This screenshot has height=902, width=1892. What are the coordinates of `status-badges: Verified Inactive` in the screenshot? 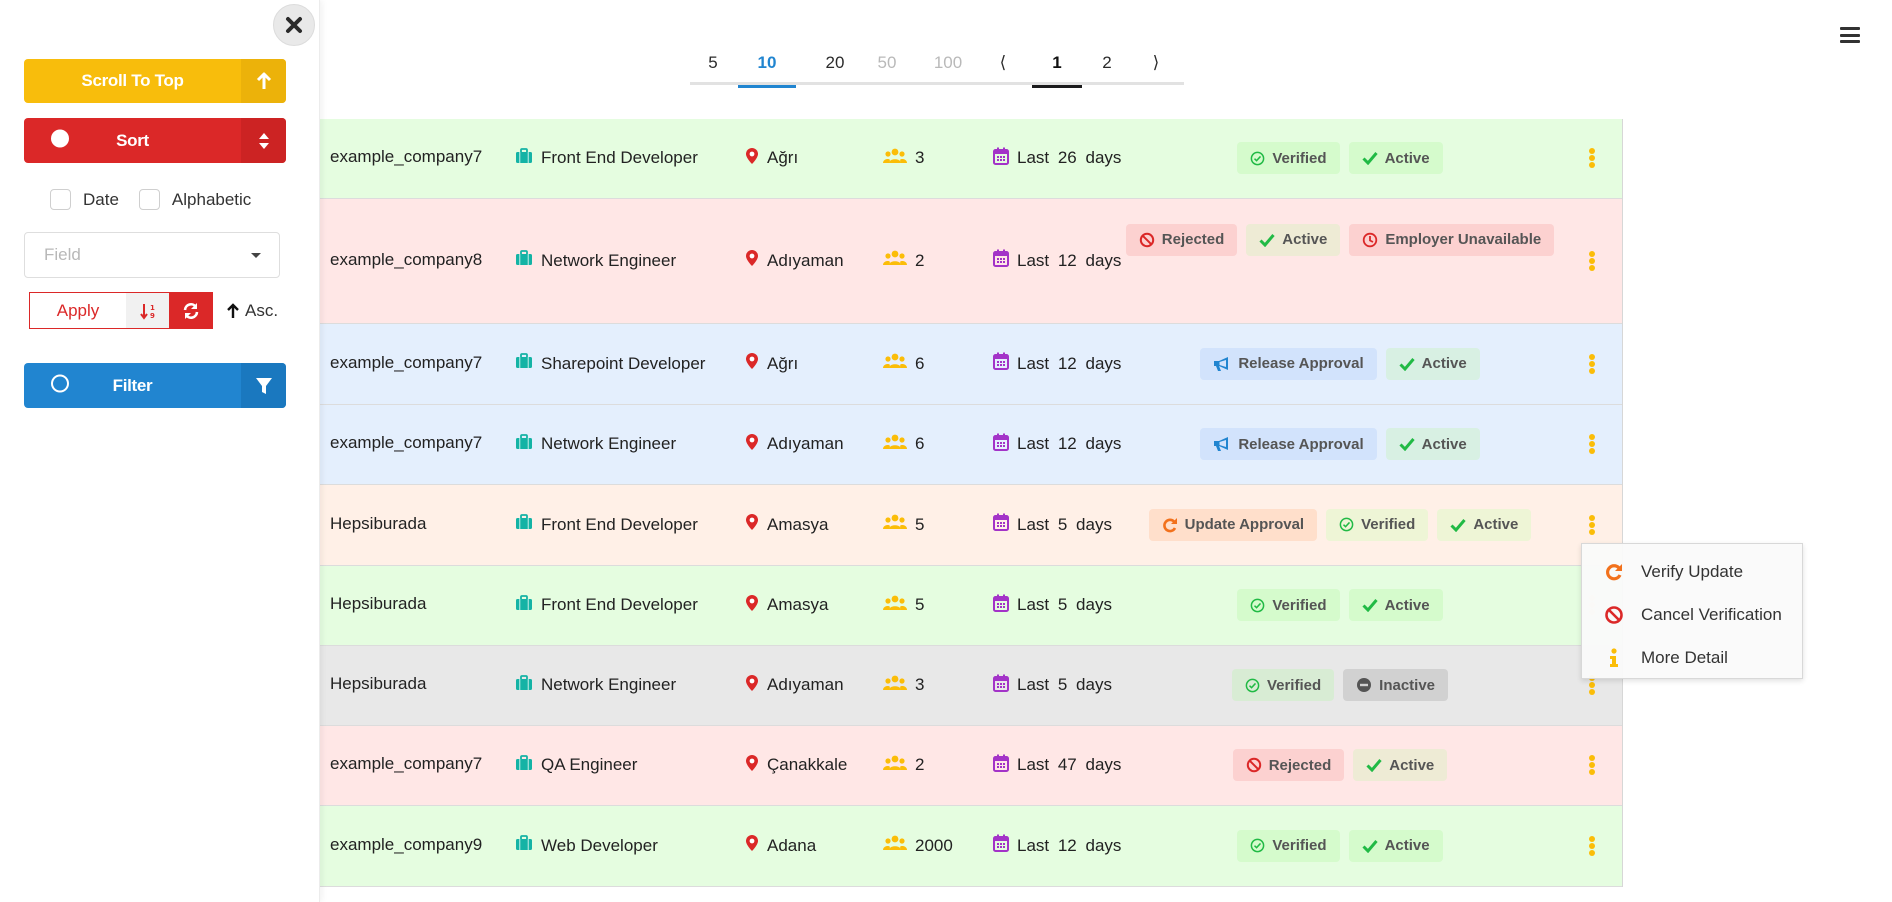 It's located at (1340, 685).